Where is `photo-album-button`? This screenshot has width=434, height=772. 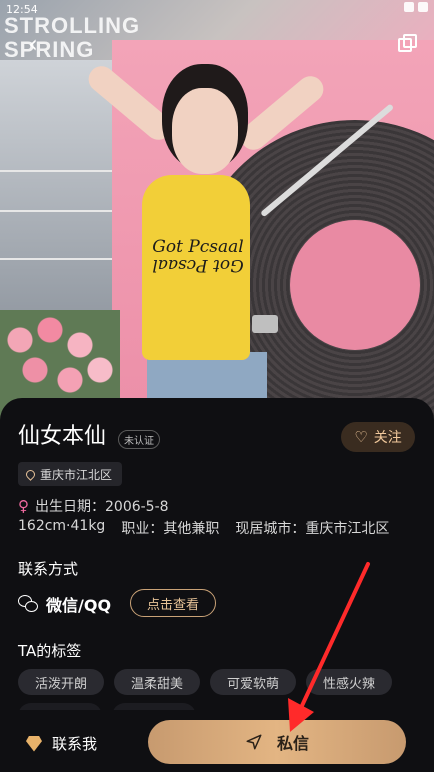
photo-album-button is located at coordinates (408, 44).